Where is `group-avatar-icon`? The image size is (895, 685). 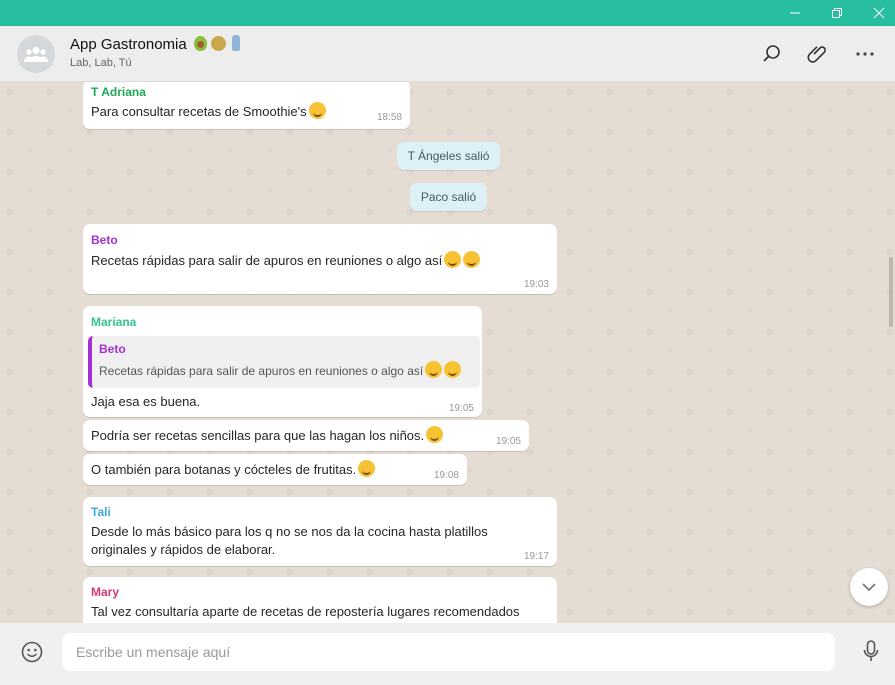 group-avatar-icon is located at coordinates (36, 54).